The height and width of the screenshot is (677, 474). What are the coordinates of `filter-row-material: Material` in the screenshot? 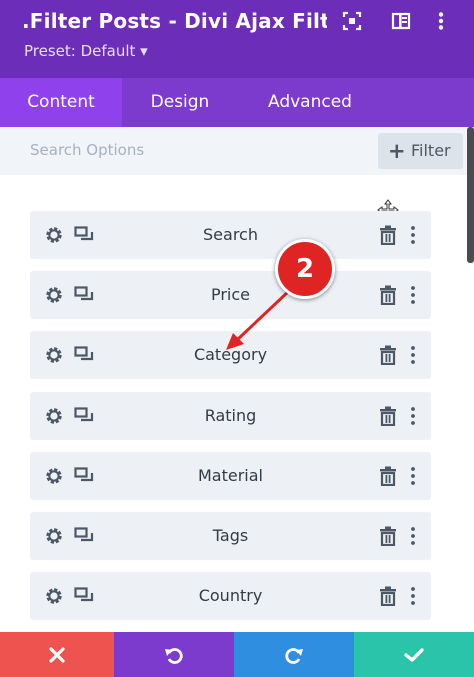 It's located at (230, 476).